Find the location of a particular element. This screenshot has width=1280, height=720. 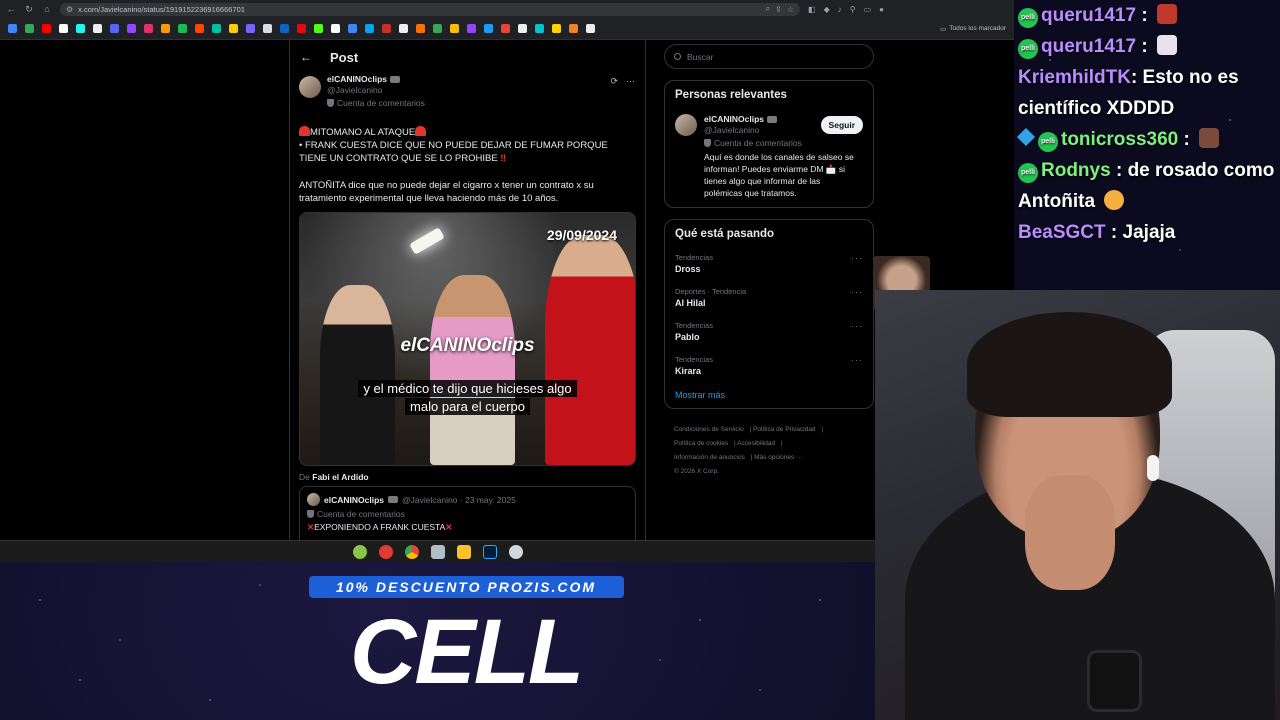

all-bookmarks-folder: ▭ Todos los marcador is located at coordinates (973, 29).